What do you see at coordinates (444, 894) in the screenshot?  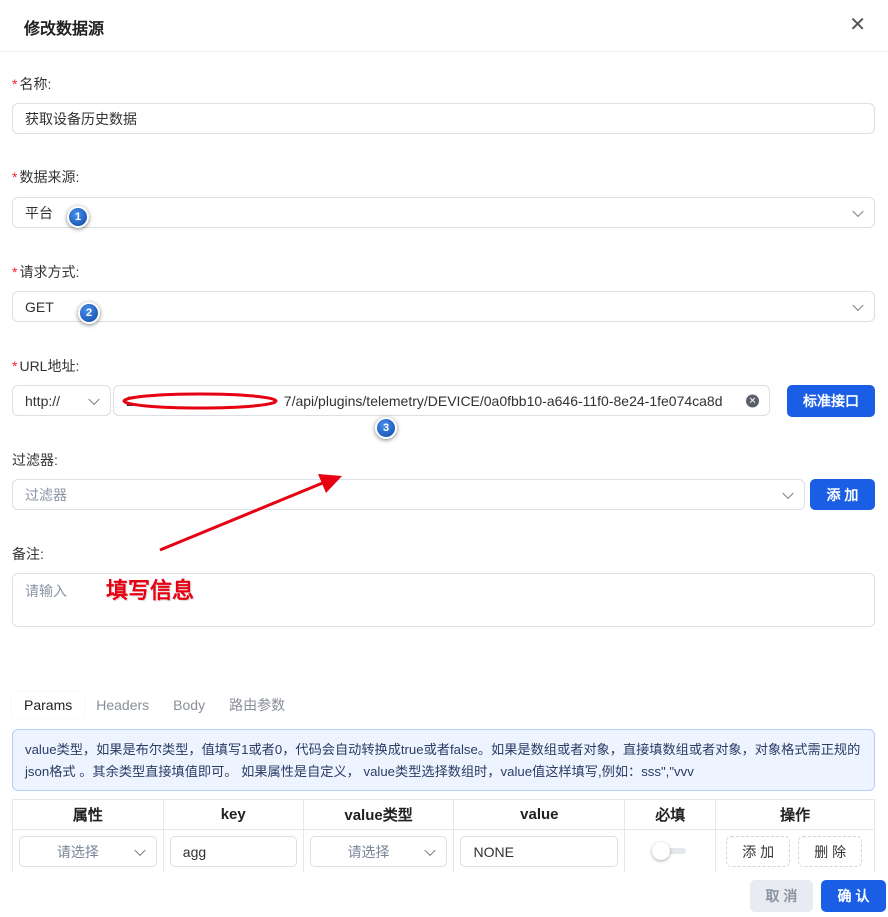 I see `dialog-footer: 取 消 确 认` at bounding box center [444, 894].